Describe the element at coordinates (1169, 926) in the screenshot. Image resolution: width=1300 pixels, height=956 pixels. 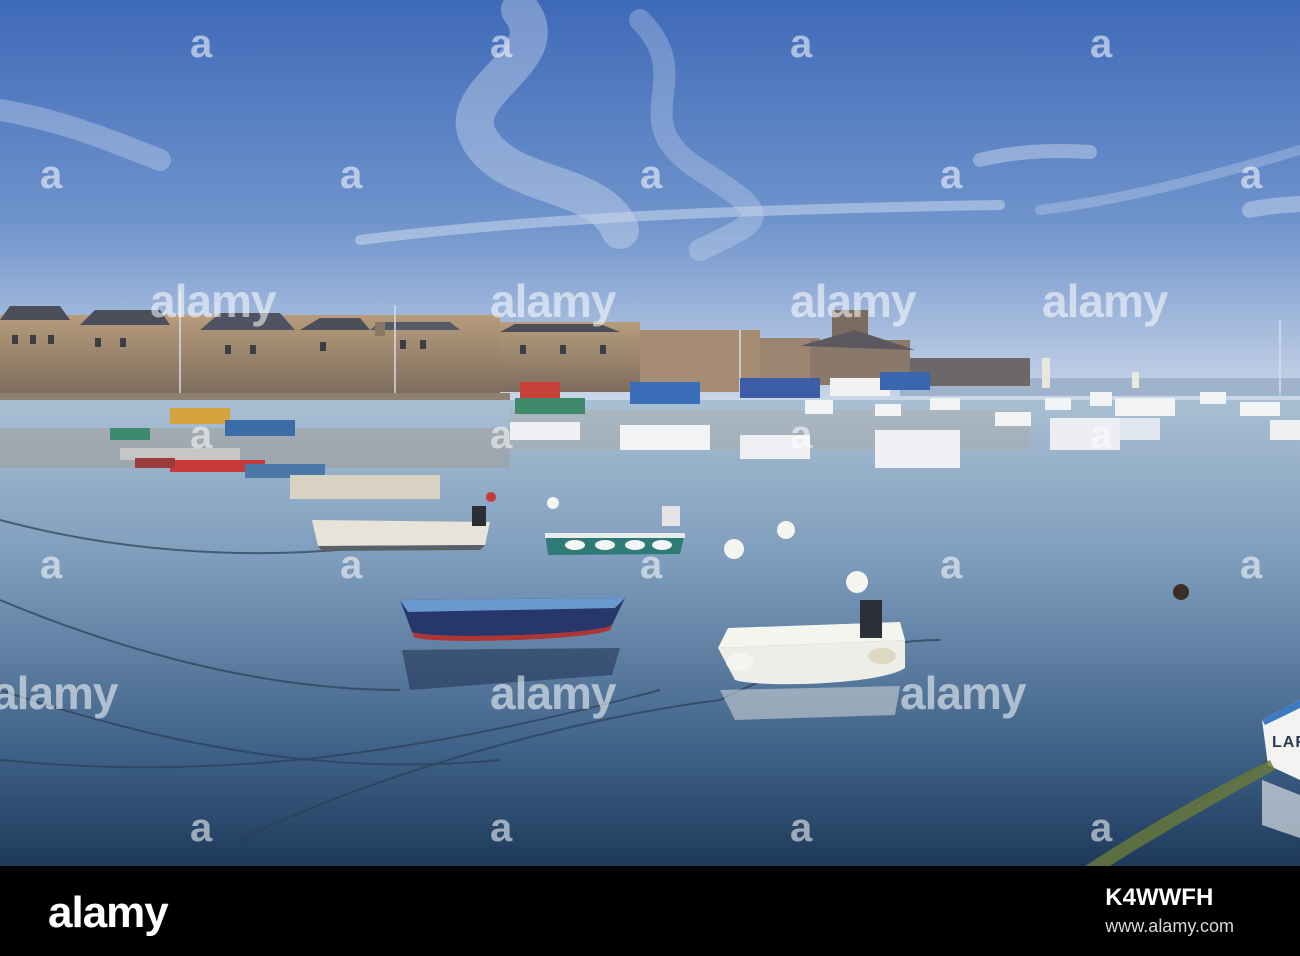
I see `site-url: www.alamy.com` at that location.